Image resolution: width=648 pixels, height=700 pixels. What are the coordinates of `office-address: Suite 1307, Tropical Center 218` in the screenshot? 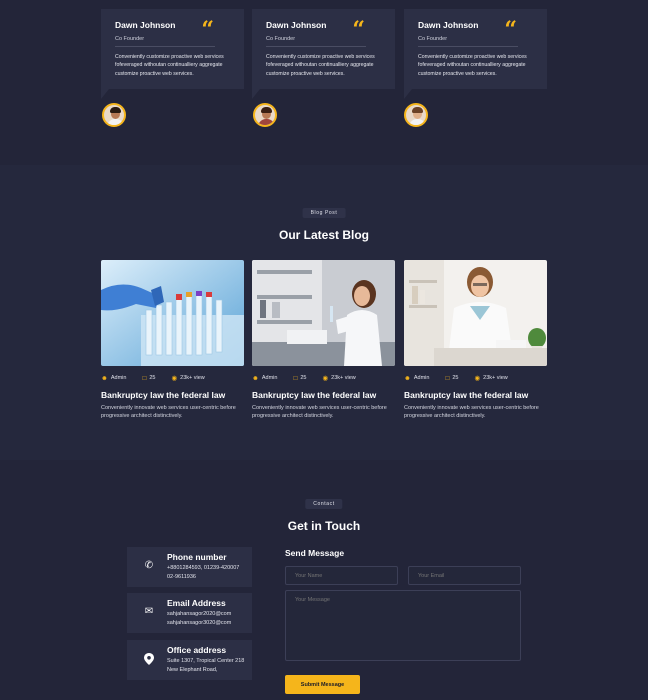 It's located at (206, 661).